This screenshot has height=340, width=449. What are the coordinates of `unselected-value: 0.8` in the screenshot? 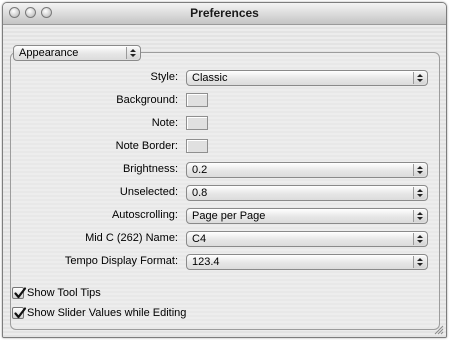 It's located at (200, 193).